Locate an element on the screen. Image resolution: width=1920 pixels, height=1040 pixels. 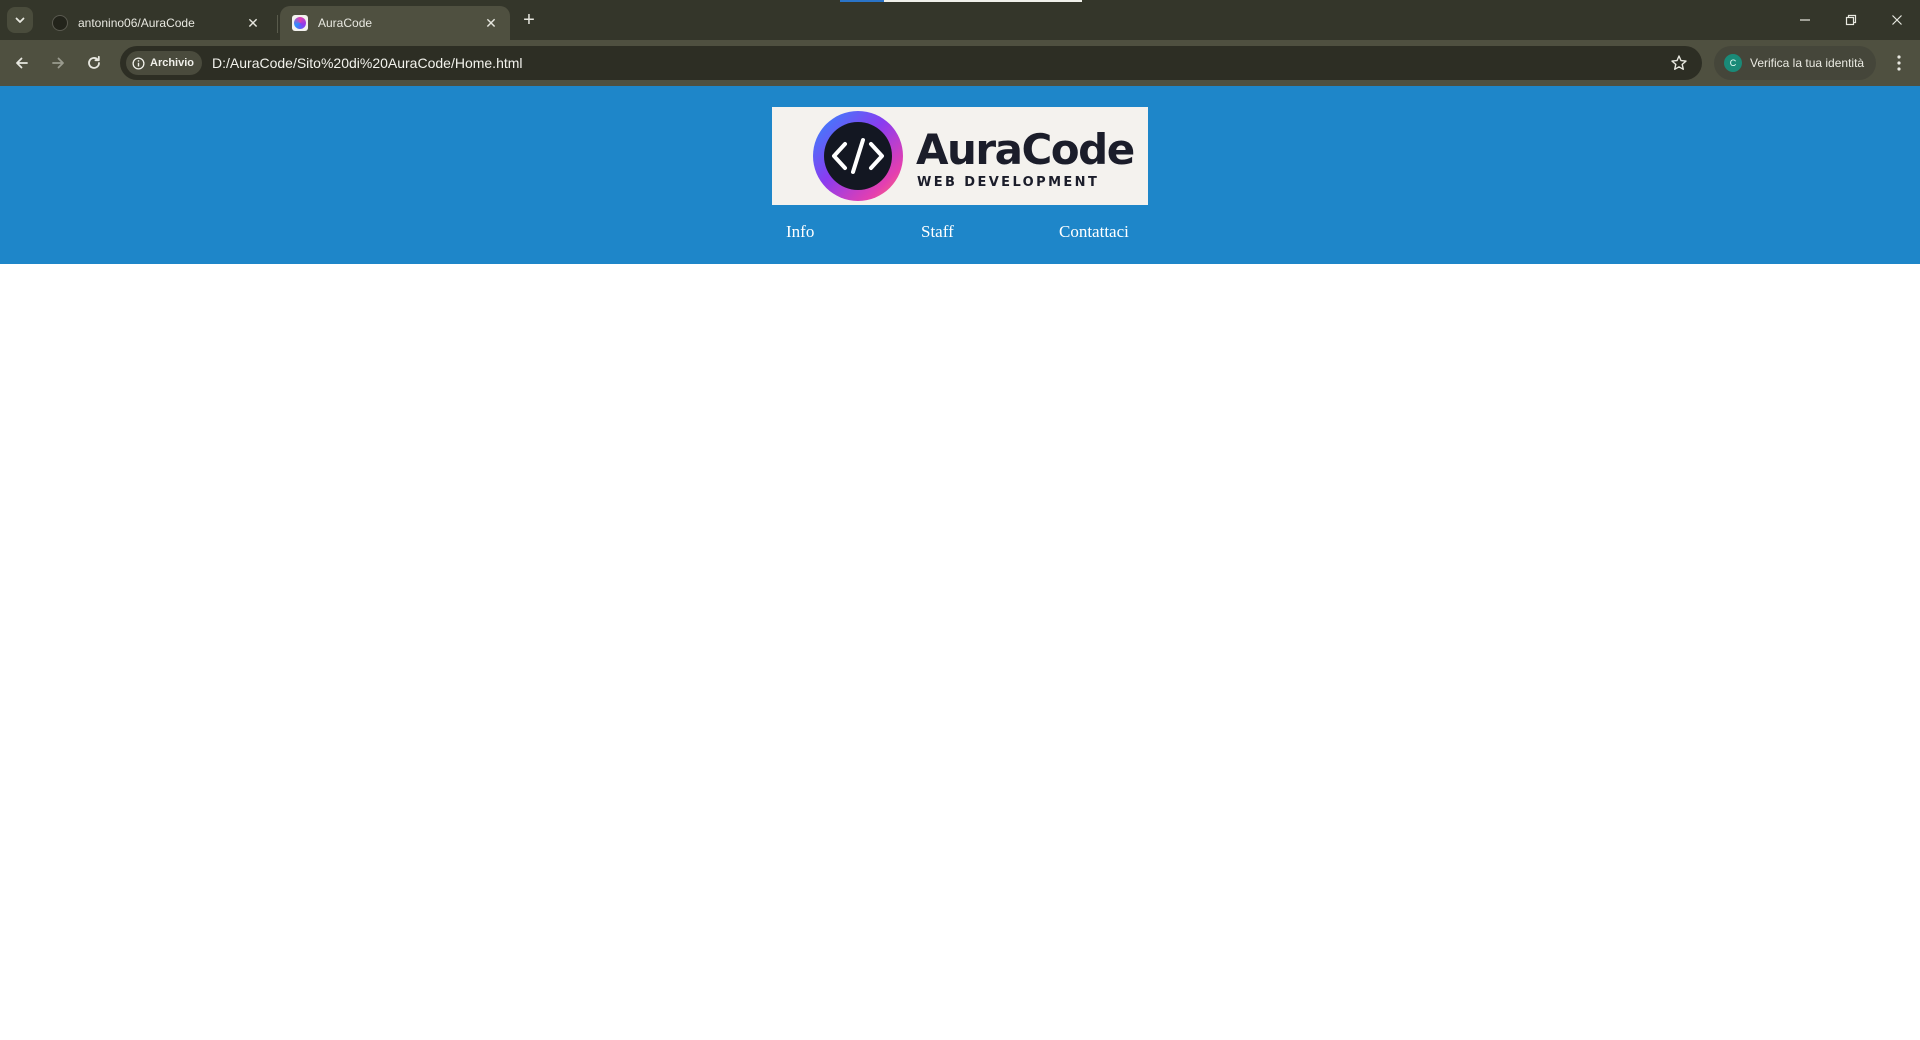
tab-search-button is located at coordinates (20, 20).